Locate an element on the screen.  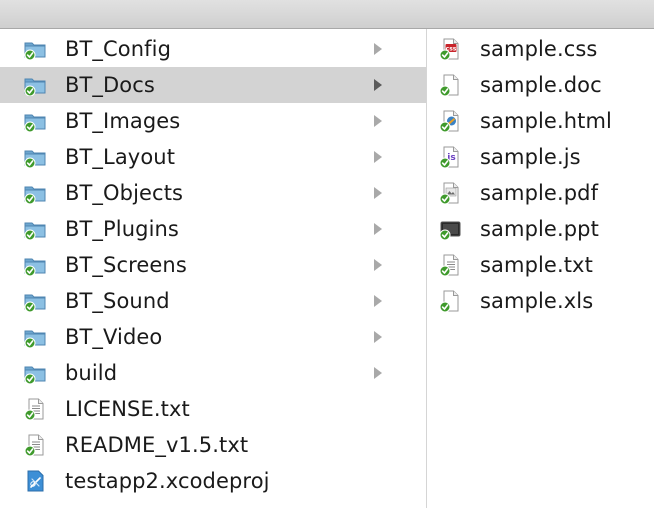
file-item-sample-js: js sample.js is located at coordinates (540, 157).